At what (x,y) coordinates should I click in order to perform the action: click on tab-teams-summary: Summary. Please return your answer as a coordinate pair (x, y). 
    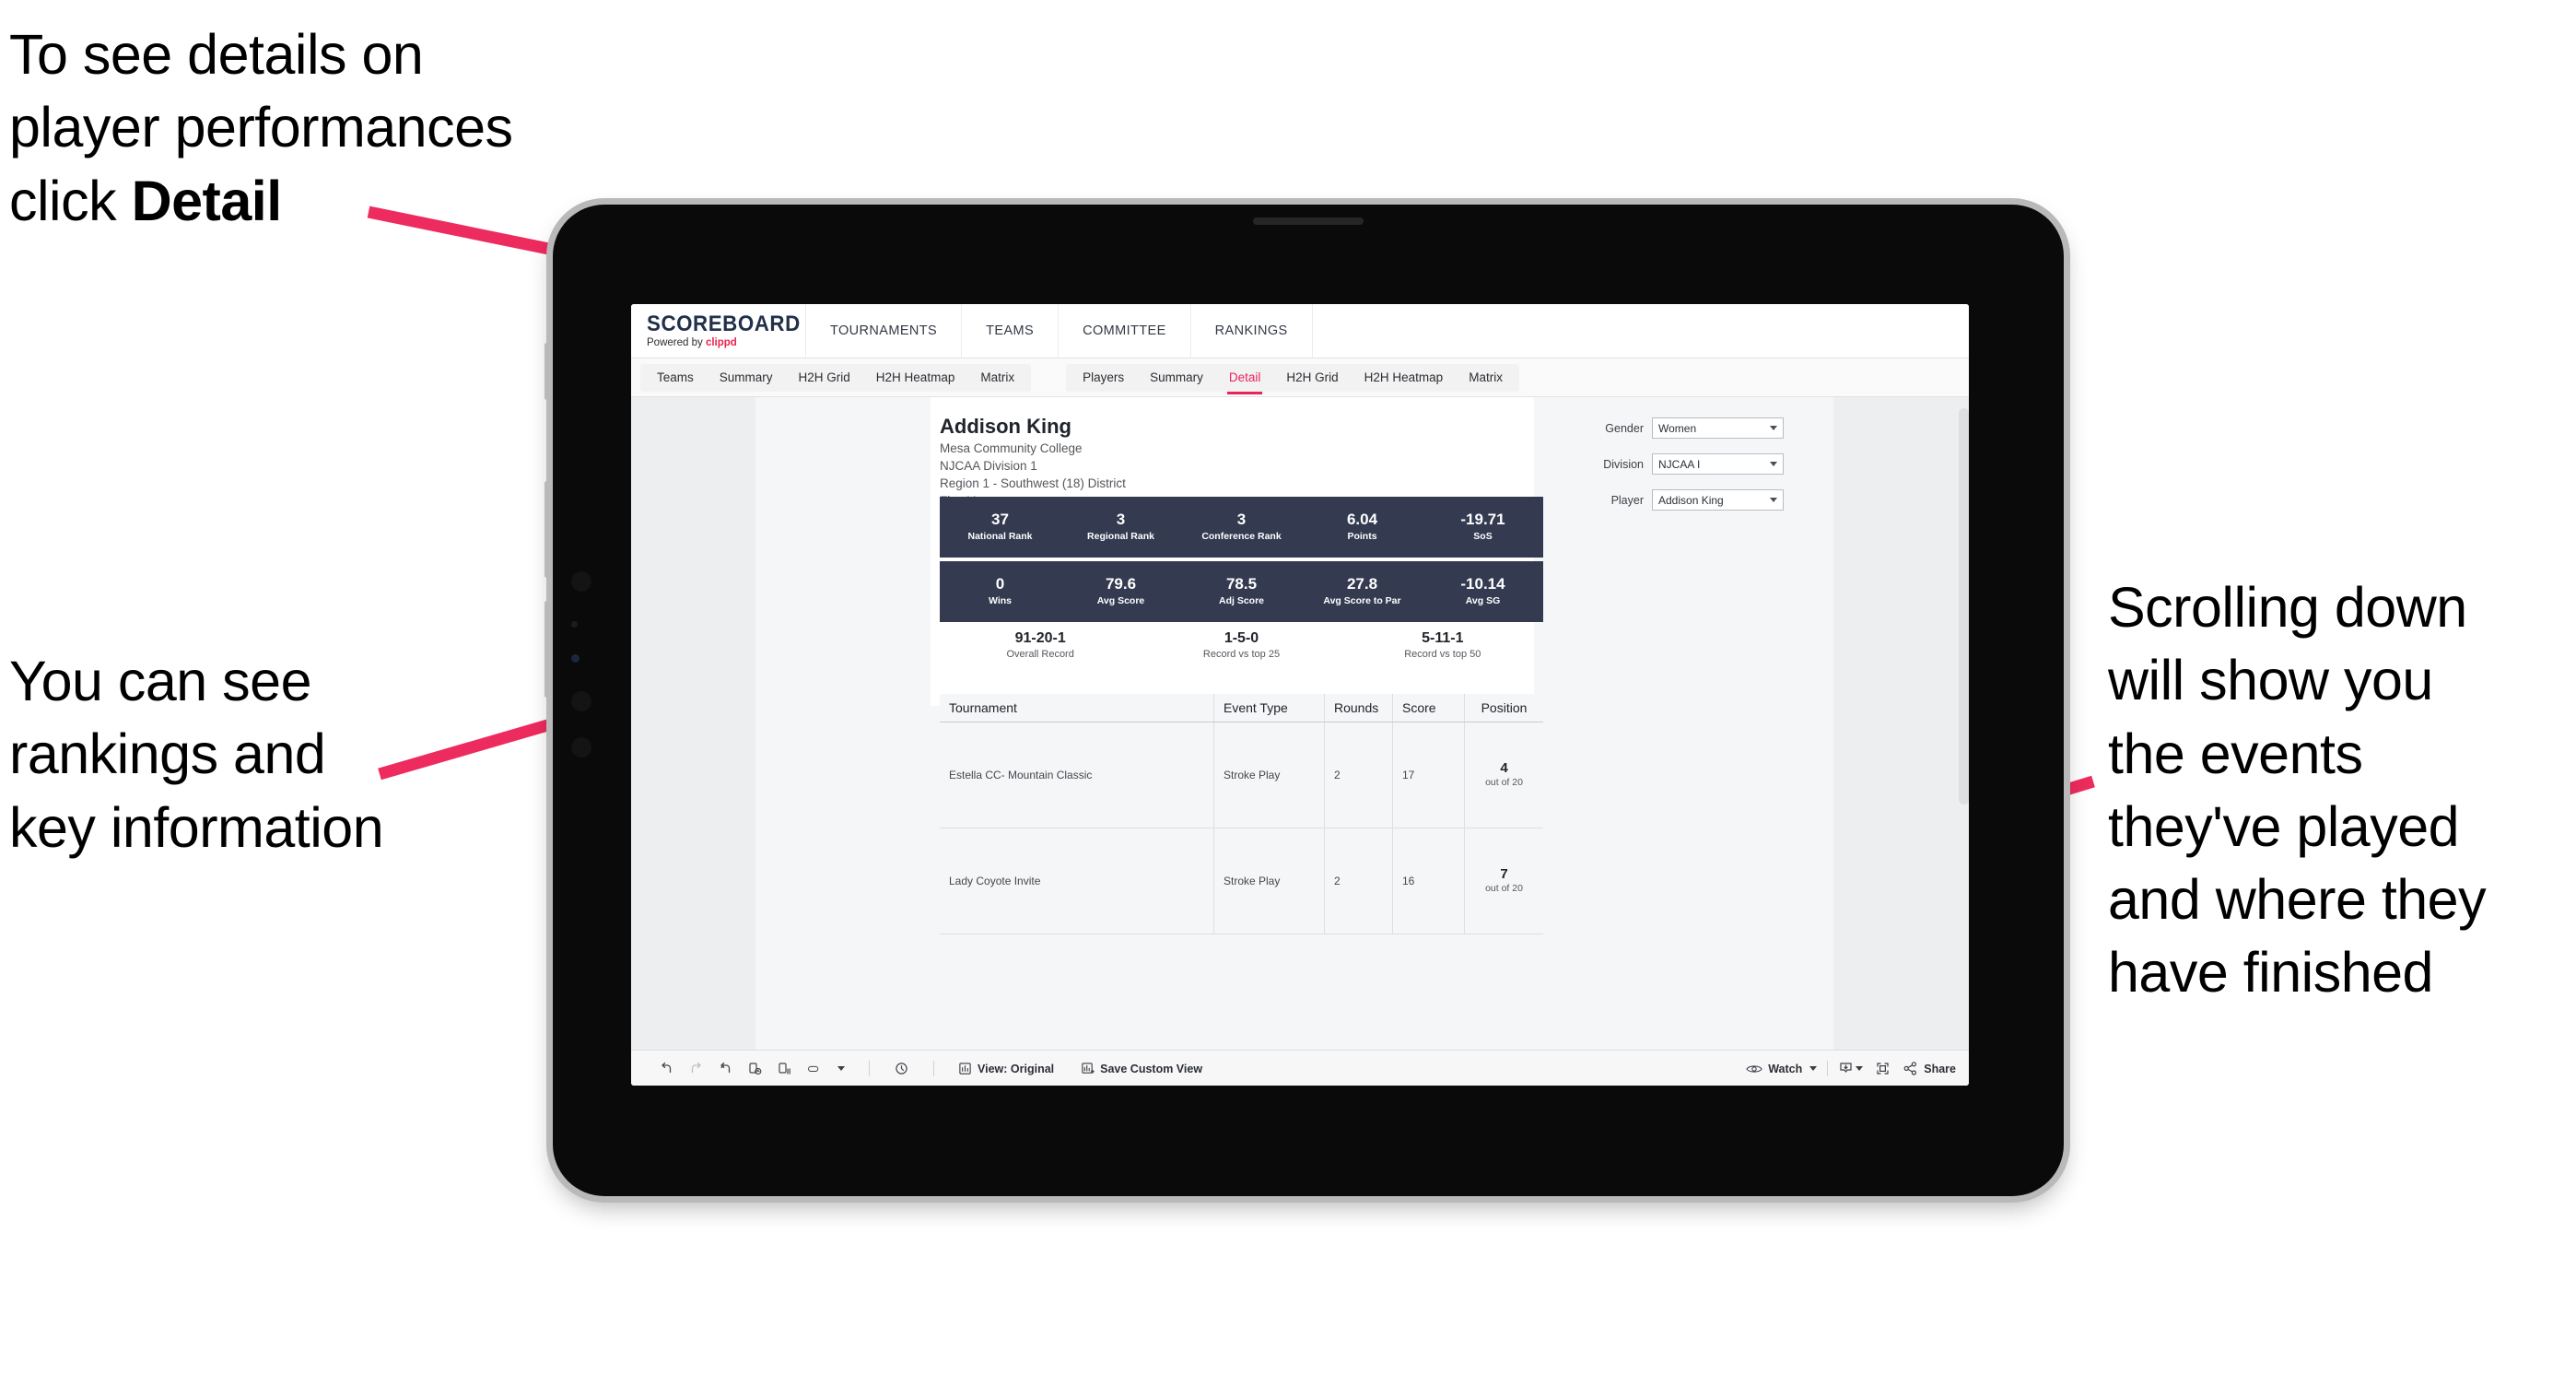
    Looking at the image, I should click on (746, 378).